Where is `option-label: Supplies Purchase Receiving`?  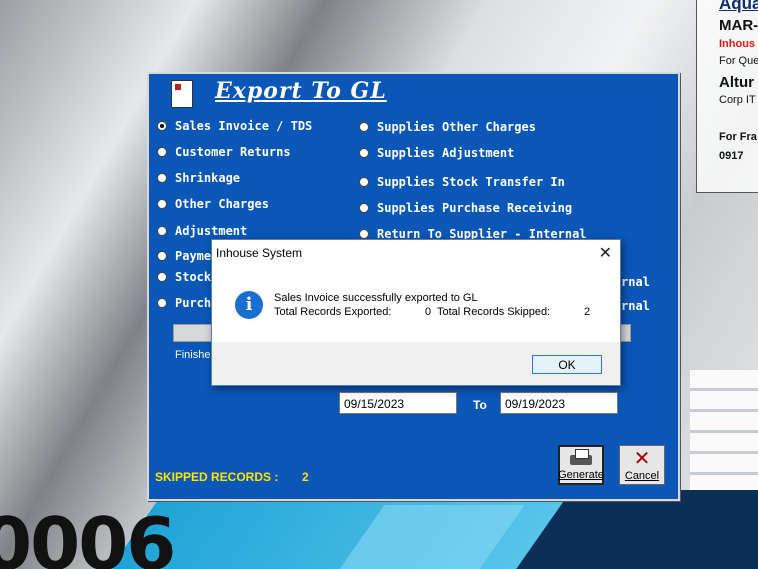
option-label: Supplies Purchase Receiving is located at coordinates (475, 208).